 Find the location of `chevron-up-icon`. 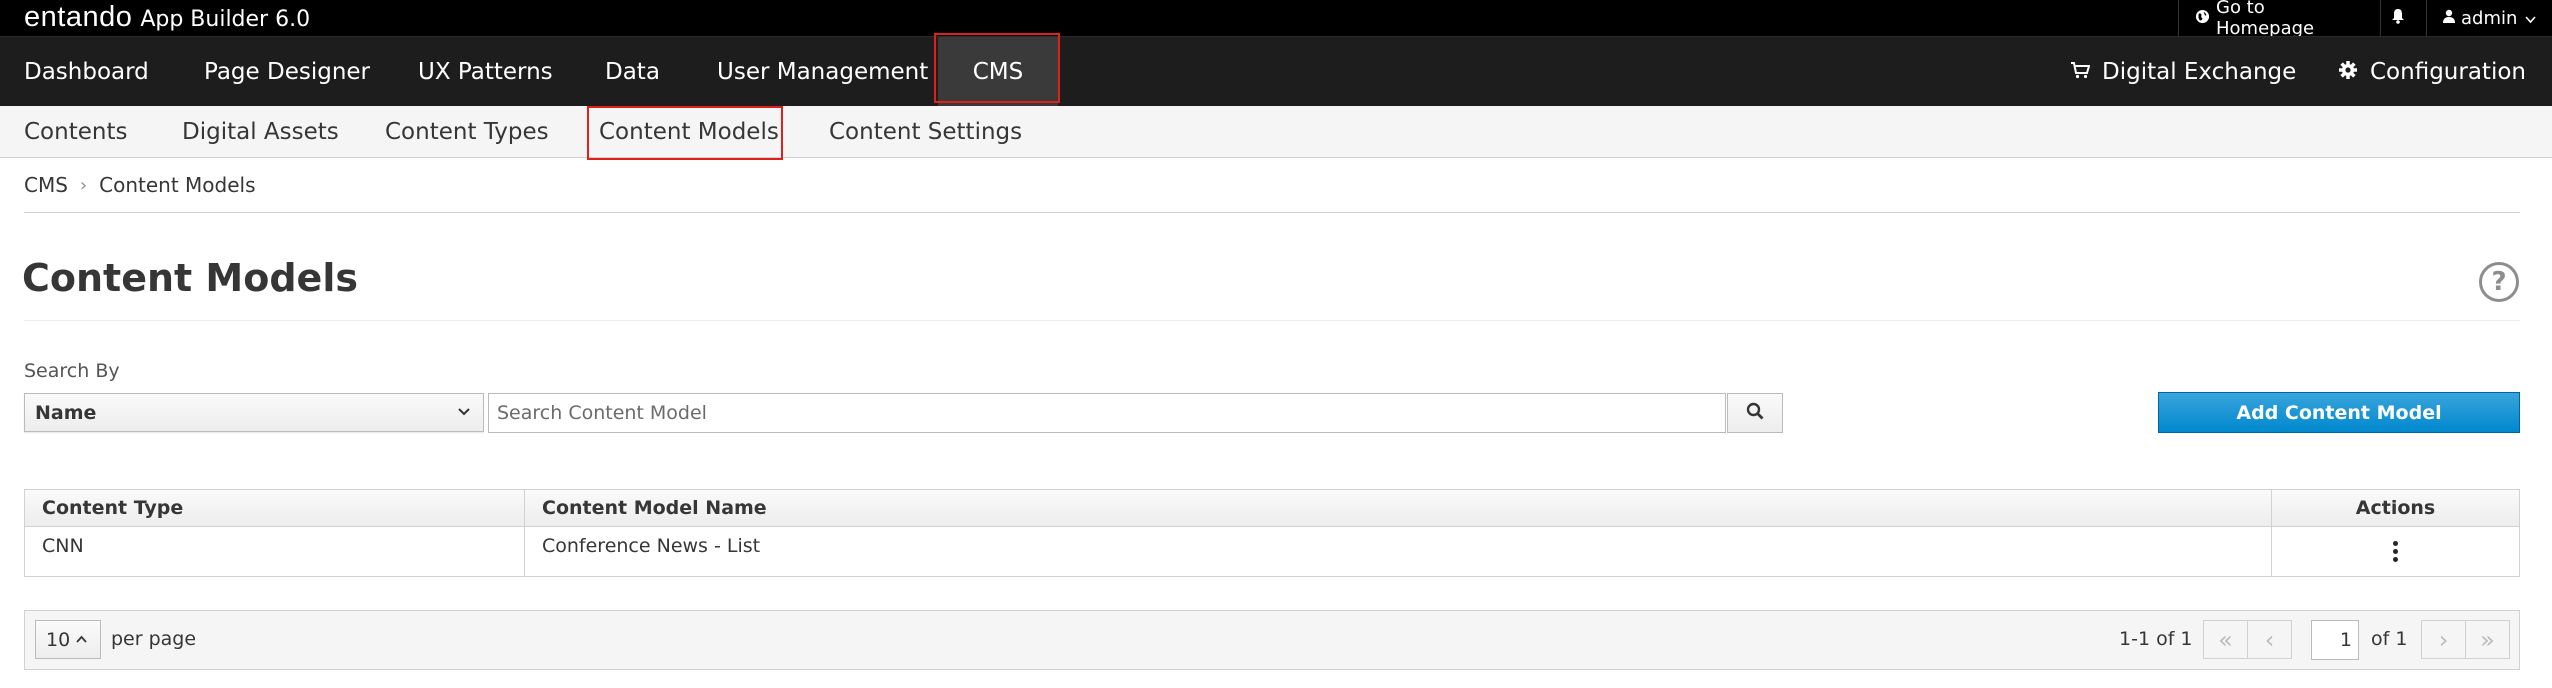

chevron-up-icon is located at coordinates (81, 639).